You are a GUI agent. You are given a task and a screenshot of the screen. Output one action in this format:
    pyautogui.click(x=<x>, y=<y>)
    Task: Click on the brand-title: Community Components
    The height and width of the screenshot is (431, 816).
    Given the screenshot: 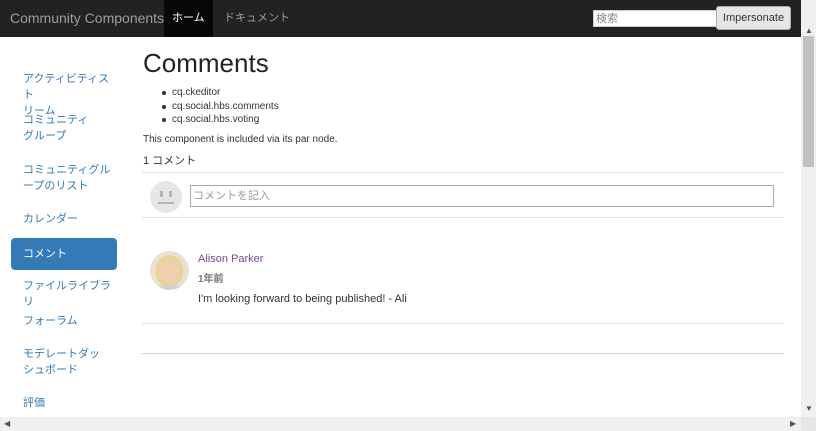 What is the action you would take?
    pyautogui.click(x=87, y=18)
    